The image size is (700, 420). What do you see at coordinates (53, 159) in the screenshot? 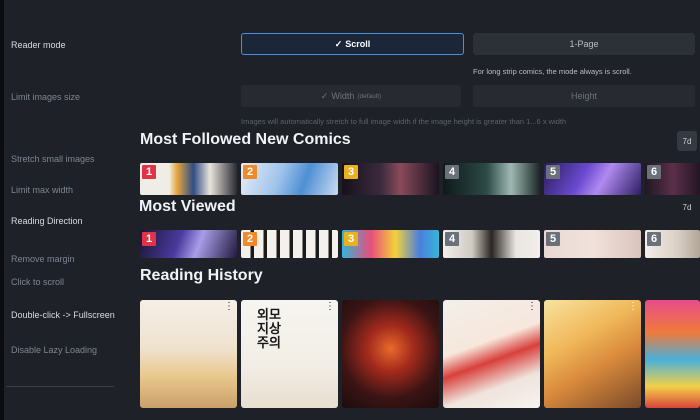
I see `stretch-small-images-label: Stretch small images` at bounding box center [53, 159].